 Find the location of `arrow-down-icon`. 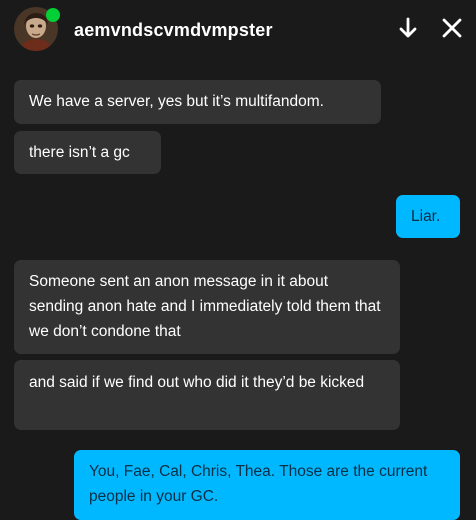

arrow-down-icon is located at coordinates (408, 27).